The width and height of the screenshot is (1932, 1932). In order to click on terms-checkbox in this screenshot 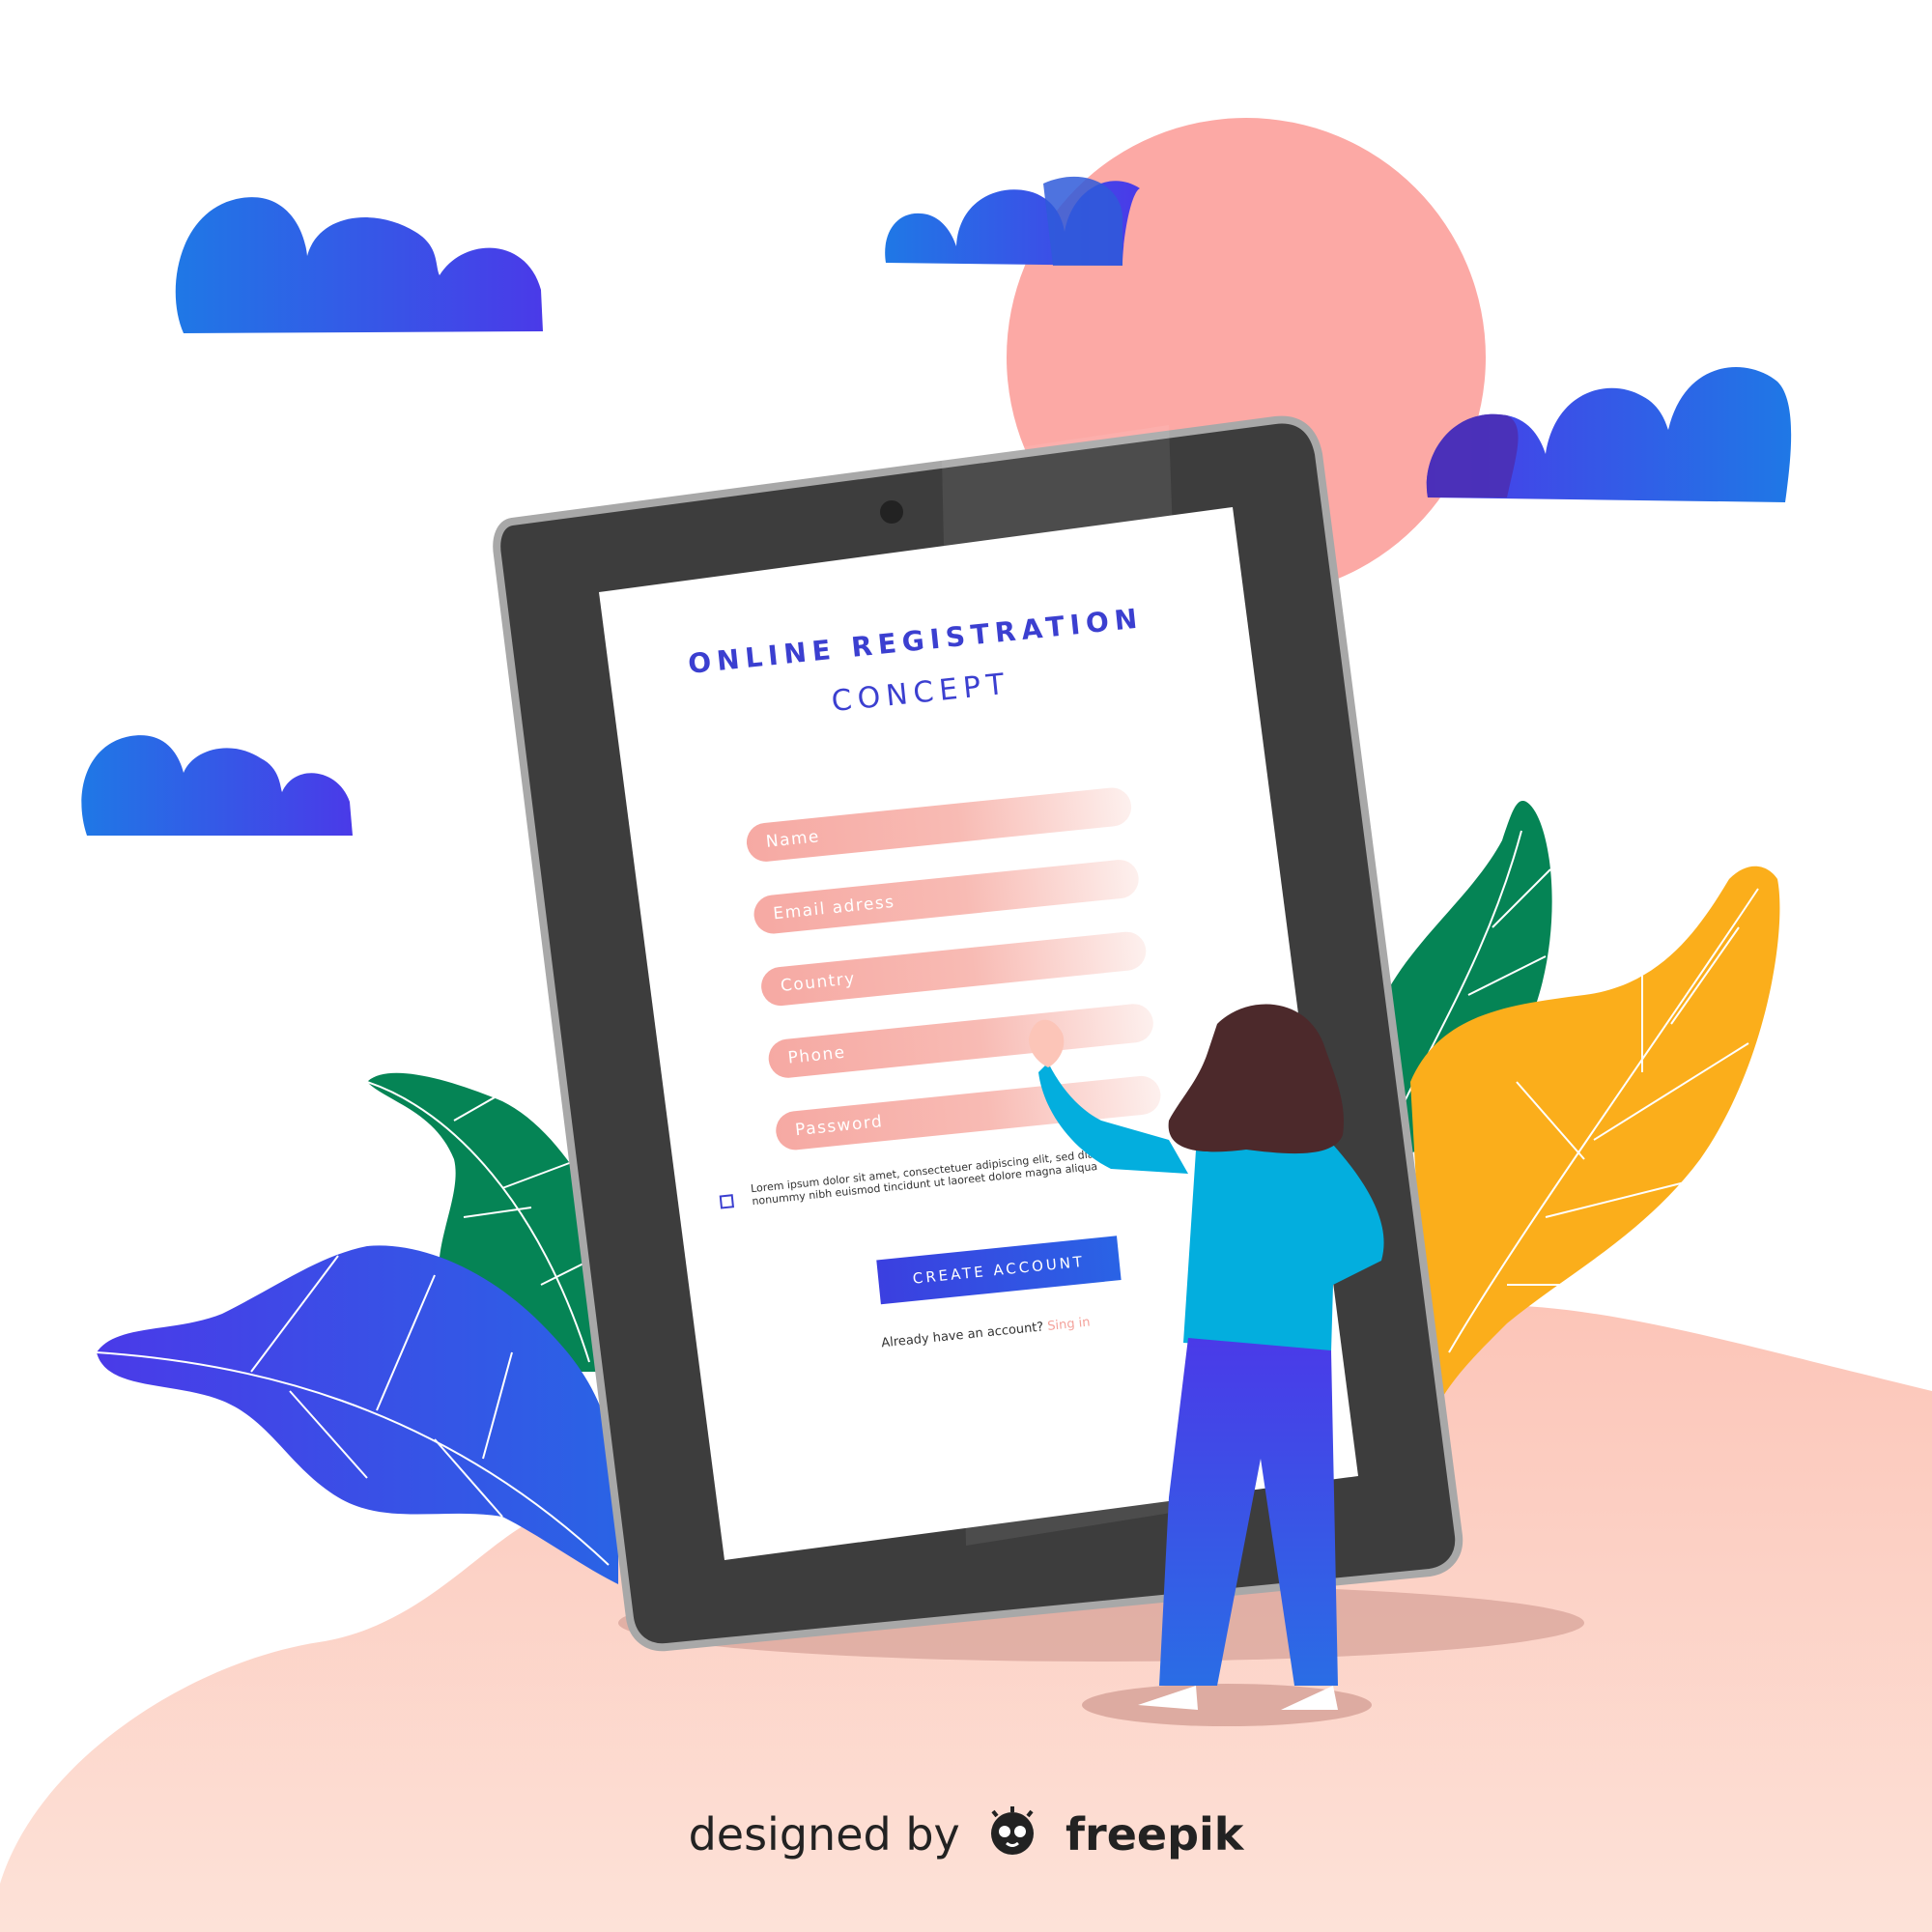, I will do `click(727, 1201)`.